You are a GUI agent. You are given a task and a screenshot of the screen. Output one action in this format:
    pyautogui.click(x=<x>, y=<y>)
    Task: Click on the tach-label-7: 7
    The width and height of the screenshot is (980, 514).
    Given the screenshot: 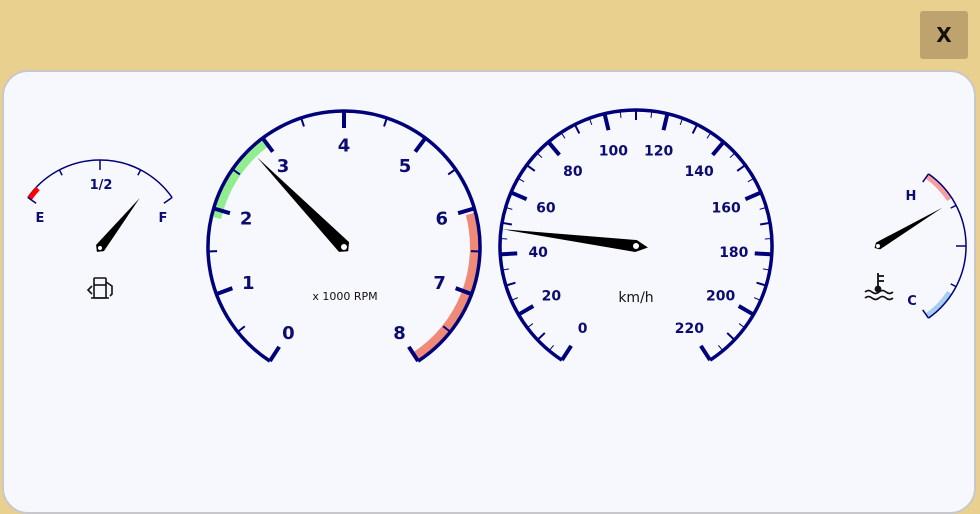 What is the action you would take?
    pyautogui.click(x=439, y=283)
    